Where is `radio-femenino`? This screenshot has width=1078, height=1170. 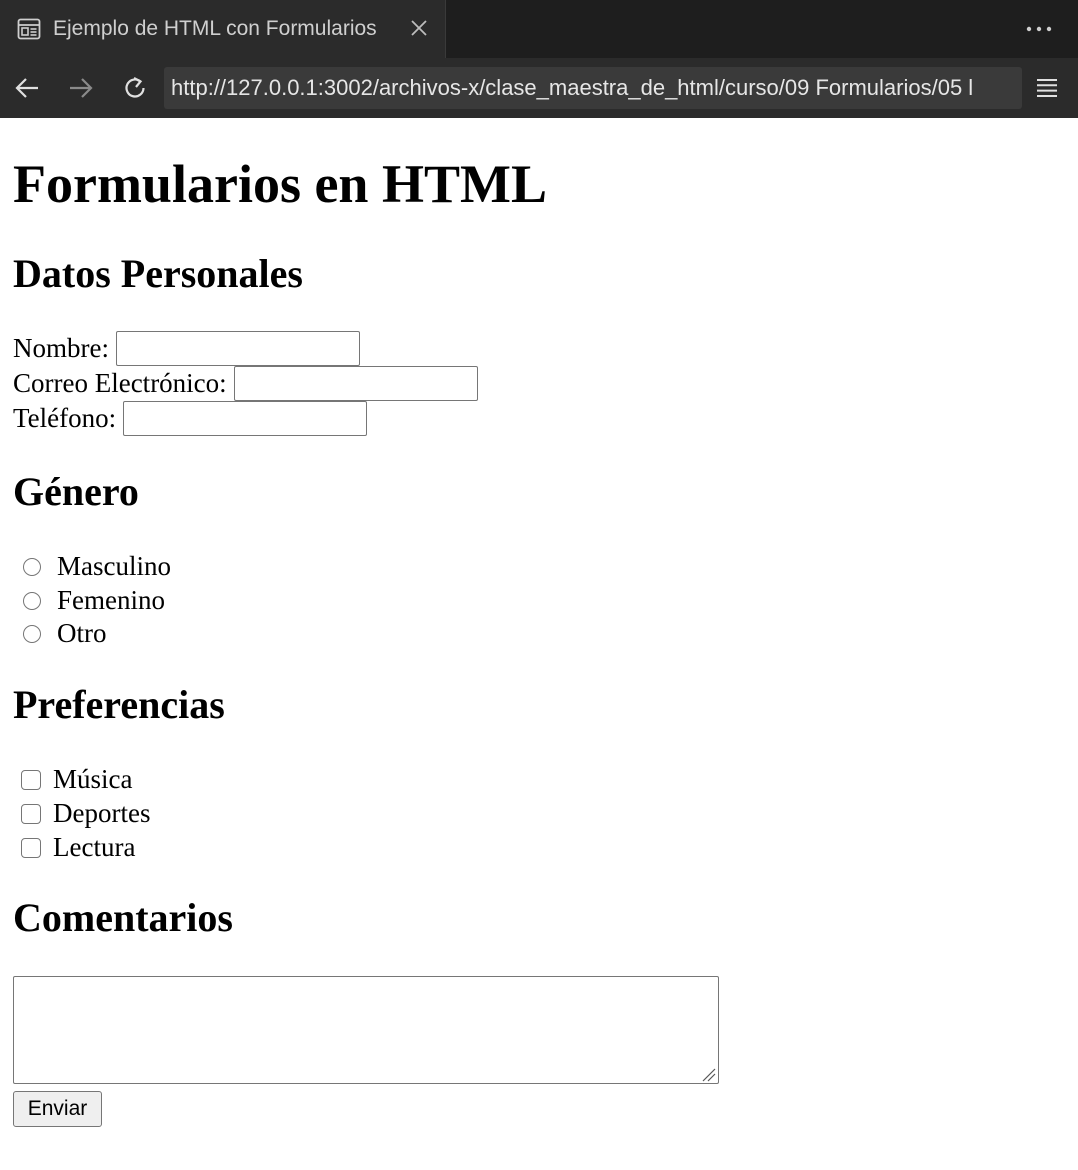
radio-femenino is located at coordinates (32, 600).